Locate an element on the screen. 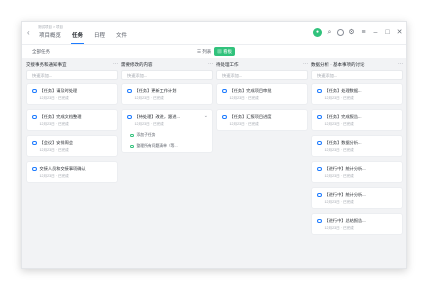  settings-icon: ⚙ is located at coordinates (351, 32).